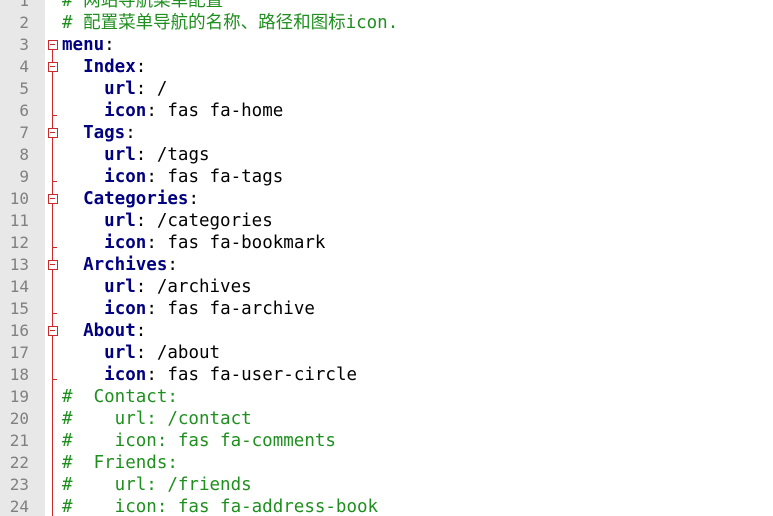 The width and height of the screenshot is (773, 516). Describe the element at coordinates (24, 5) in the screenshot. I see `line-number: 1` at that location.